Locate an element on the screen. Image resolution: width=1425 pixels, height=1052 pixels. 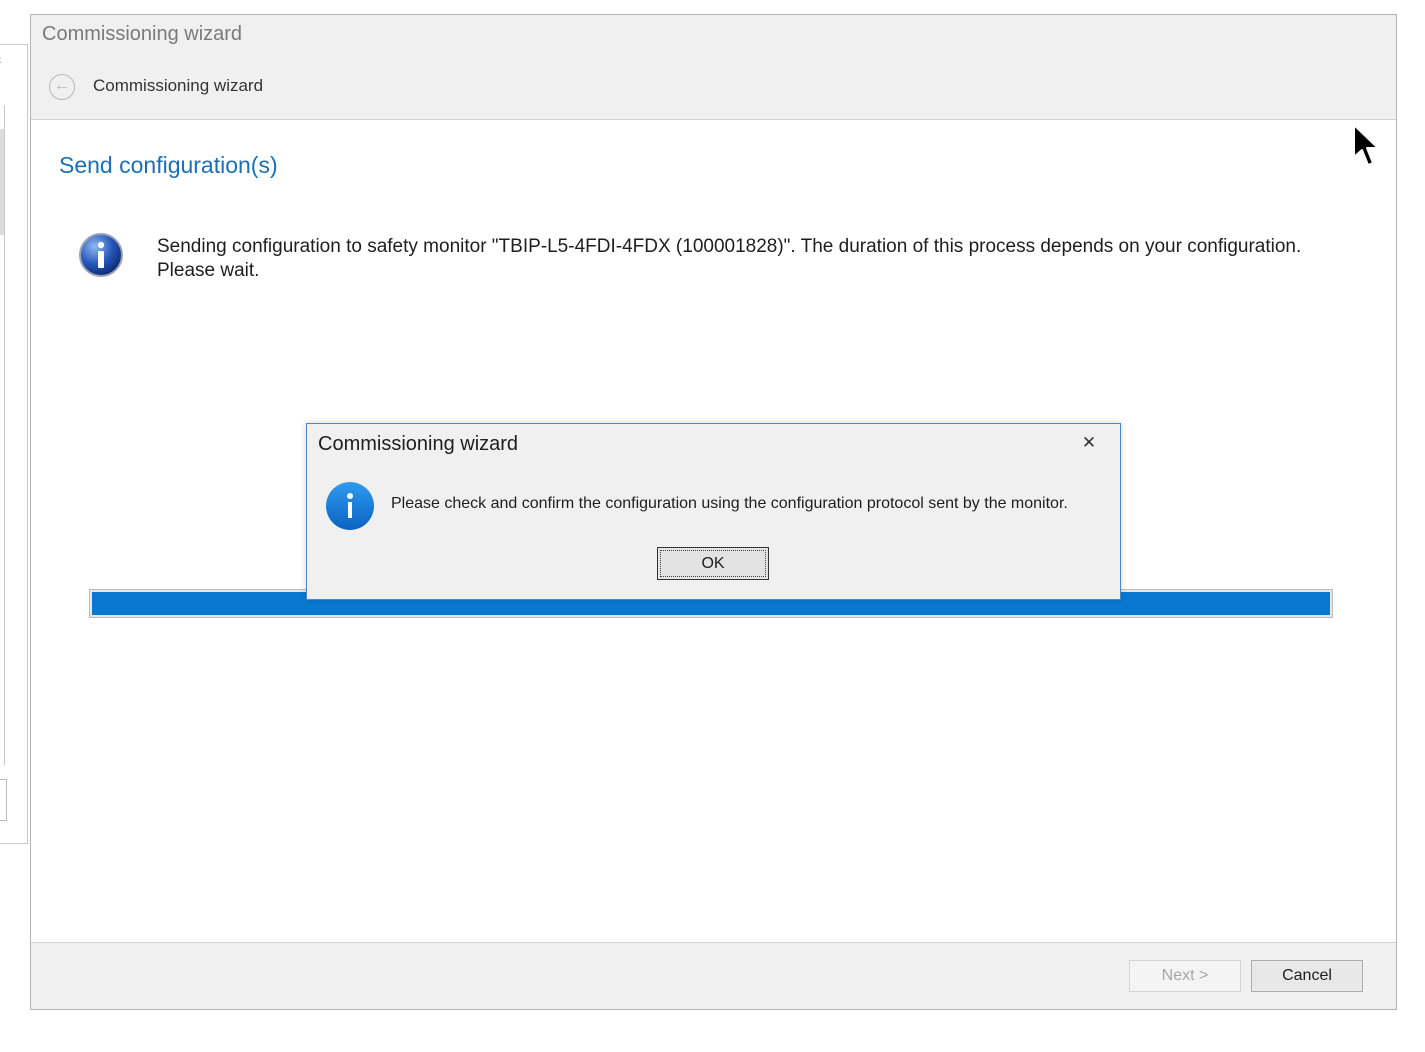
window-title: Commissioning wizard is located at coordinates (142, 34).